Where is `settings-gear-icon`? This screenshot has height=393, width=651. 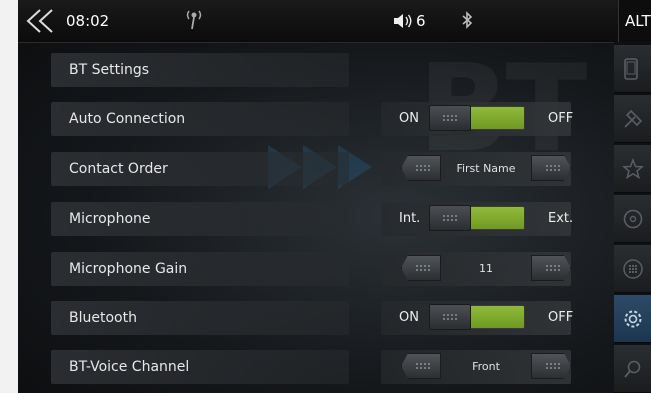
settings-gear-icon is located at coordinates (632, 319).